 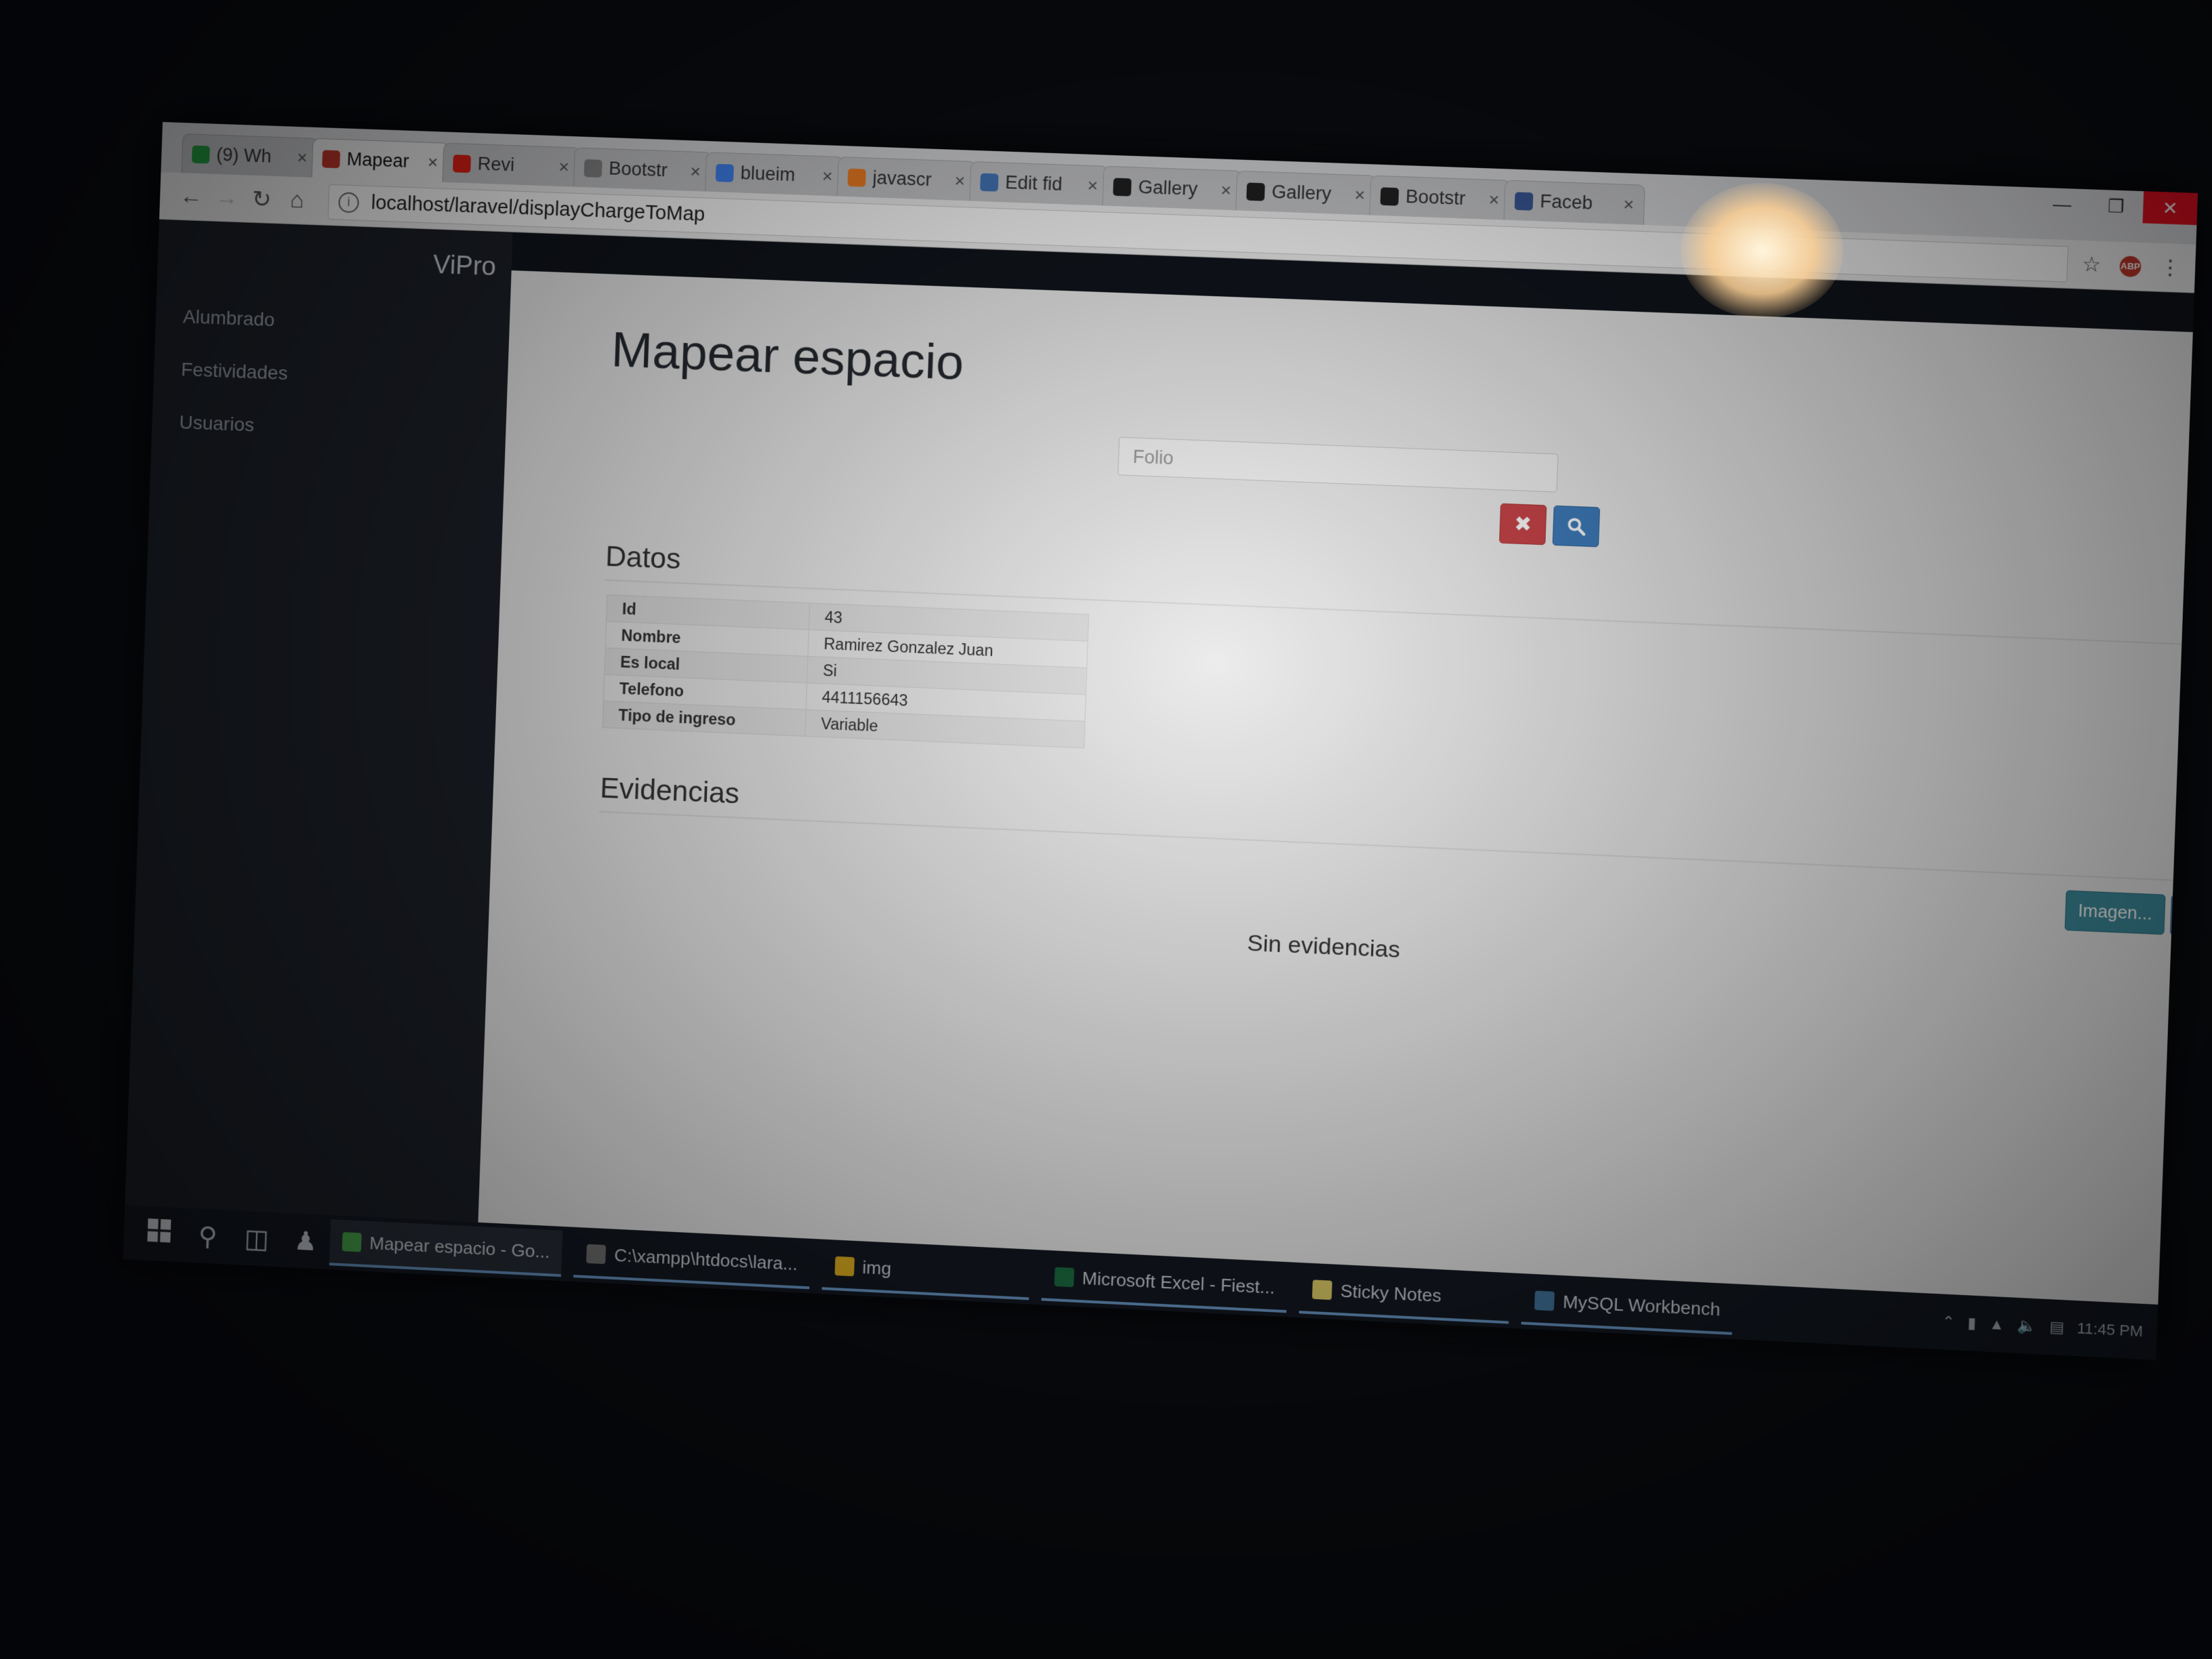 What do you see at coordinates (2057, 1327) in the screenshot?
I see `notifications-icon: ▤` at bounding box center [2057, 1327].